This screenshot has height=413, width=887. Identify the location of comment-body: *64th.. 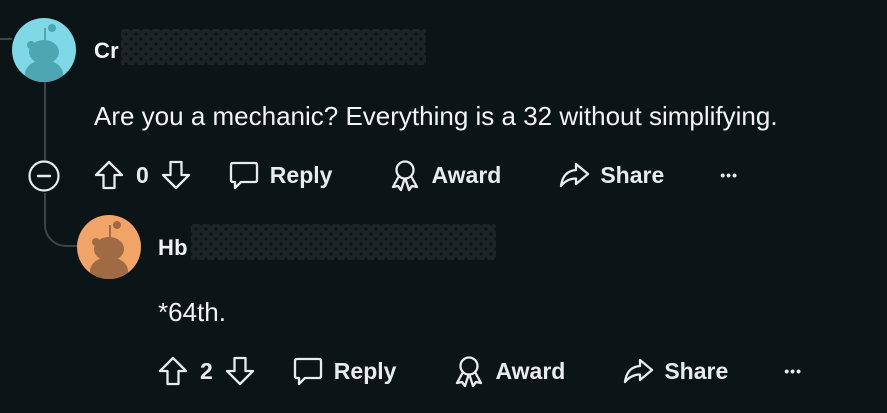
(192, 312).